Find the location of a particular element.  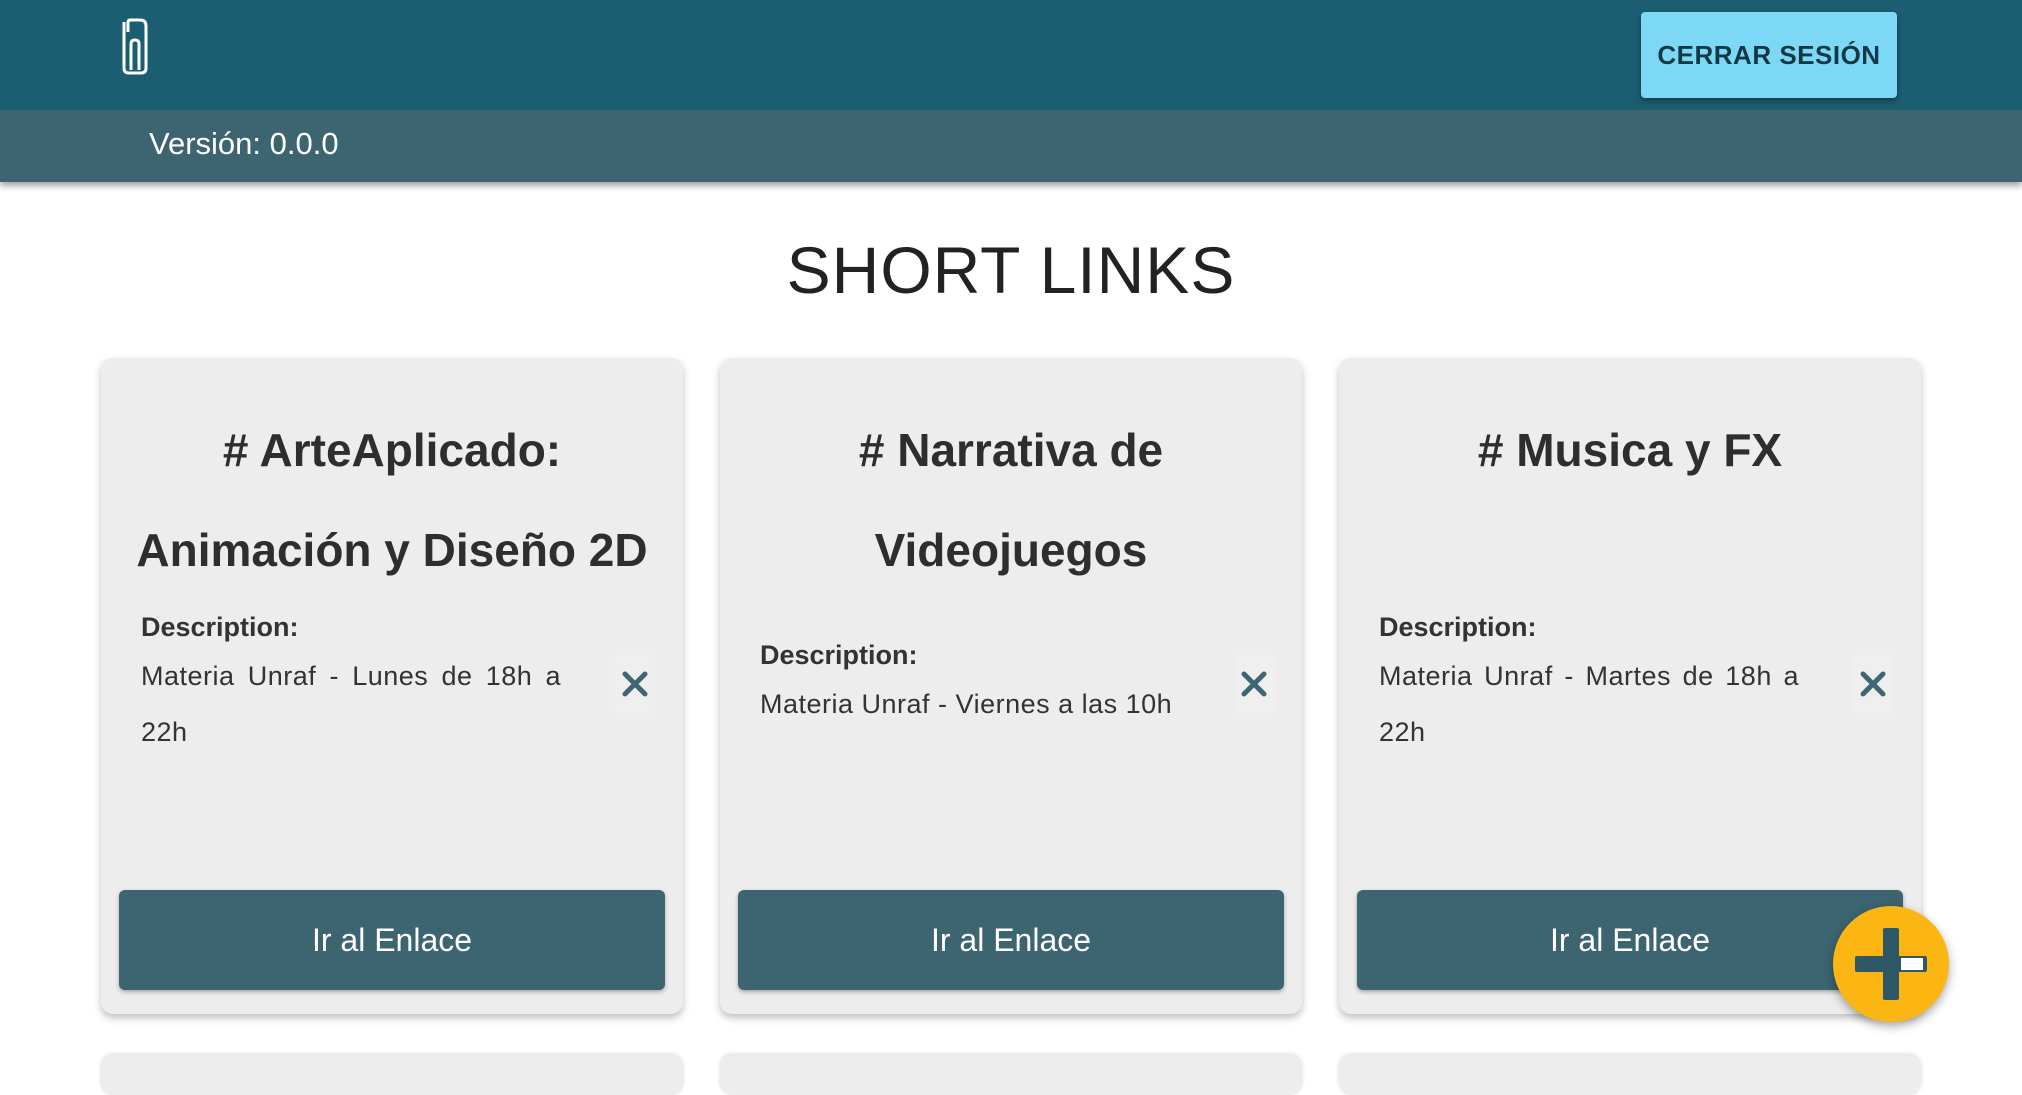

description-text: Materia Unraf - Lunes de 18h a 22h is located at coordinates (351, 704).